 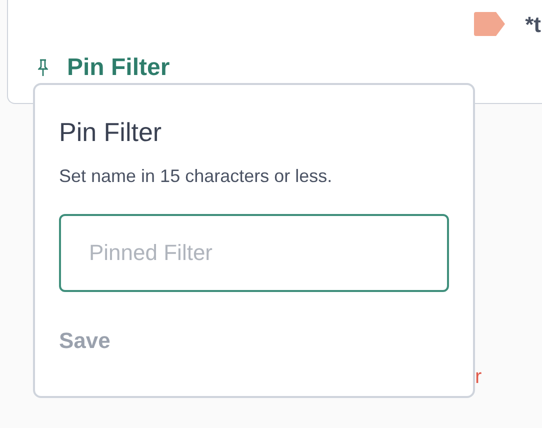 I want to click on name-input-field: Pinned Filter, so click(x=254, y=253).